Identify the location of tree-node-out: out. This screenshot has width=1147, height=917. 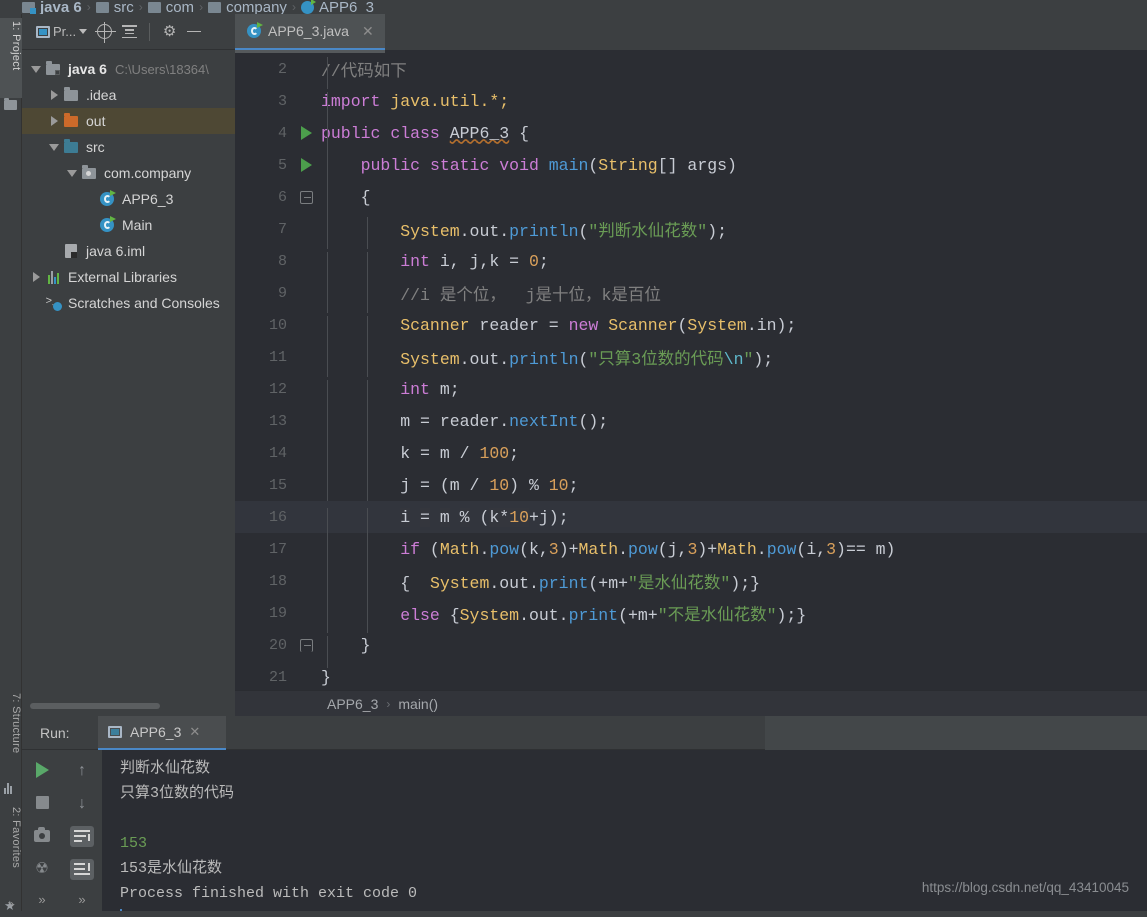
(128, 121).